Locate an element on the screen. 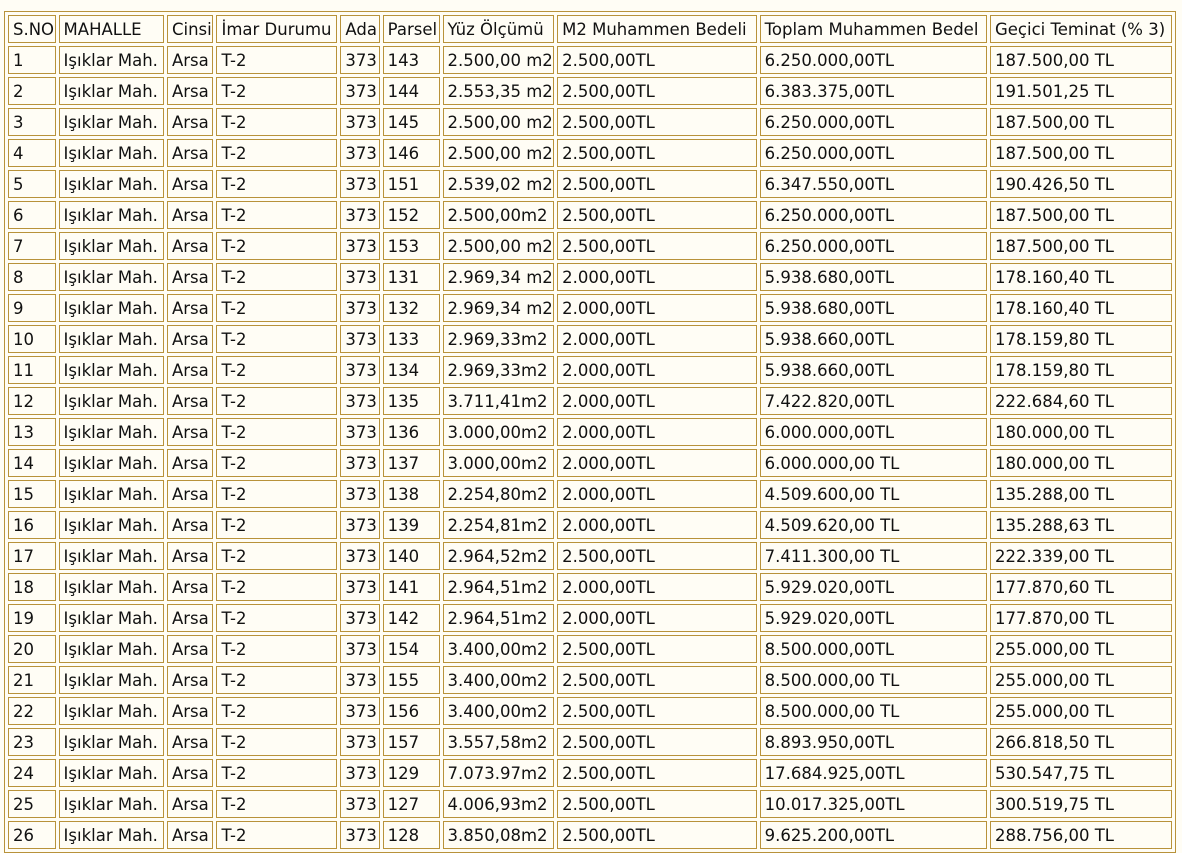  teminat-cell: 222.339,00 TL is located at coordinates (1081, 556).